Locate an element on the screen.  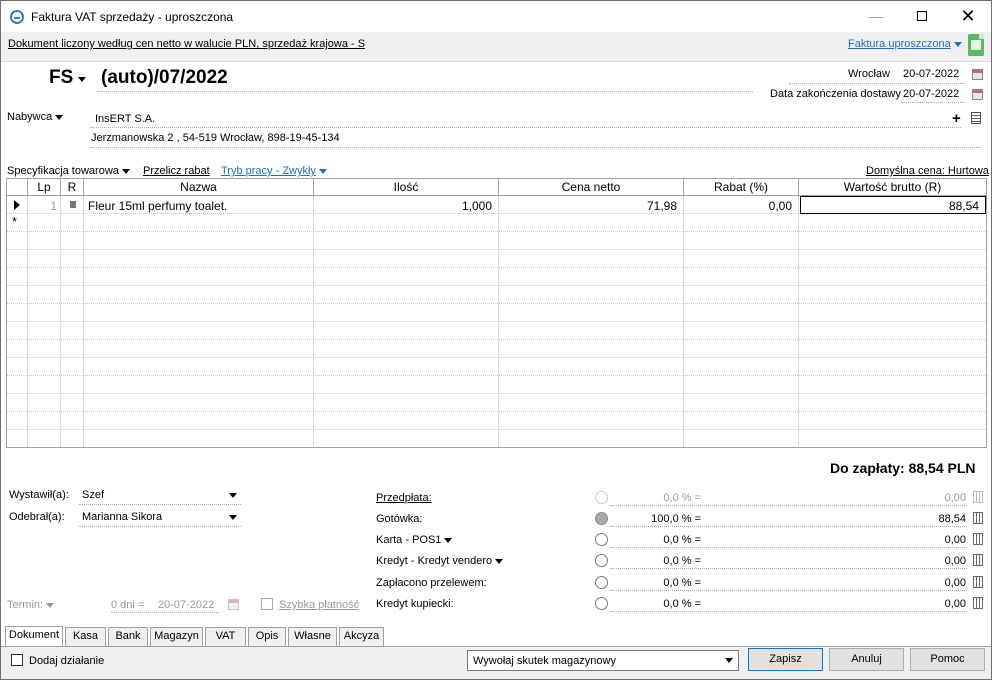
term-date: 20-07-2022 is located at coordinates (186, 605).